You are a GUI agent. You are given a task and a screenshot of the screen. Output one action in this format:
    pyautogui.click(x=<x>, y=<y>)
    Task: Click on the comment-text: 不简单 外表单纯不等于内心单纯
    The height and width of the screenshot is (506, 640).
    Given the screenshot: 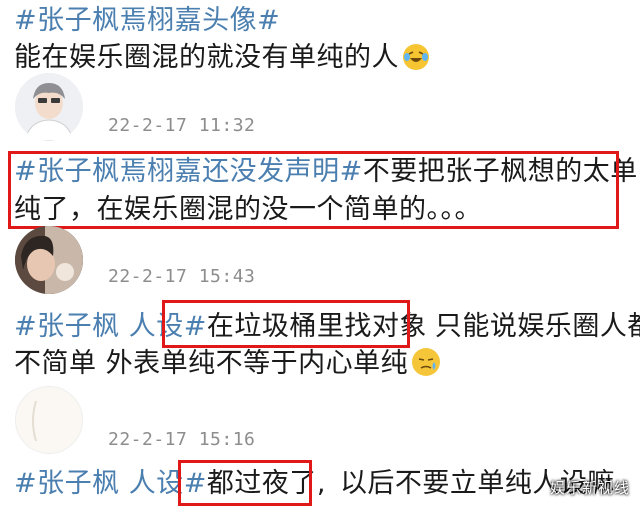 What is the action you would take?
    pyautogui.click(x=211, y=363)
    